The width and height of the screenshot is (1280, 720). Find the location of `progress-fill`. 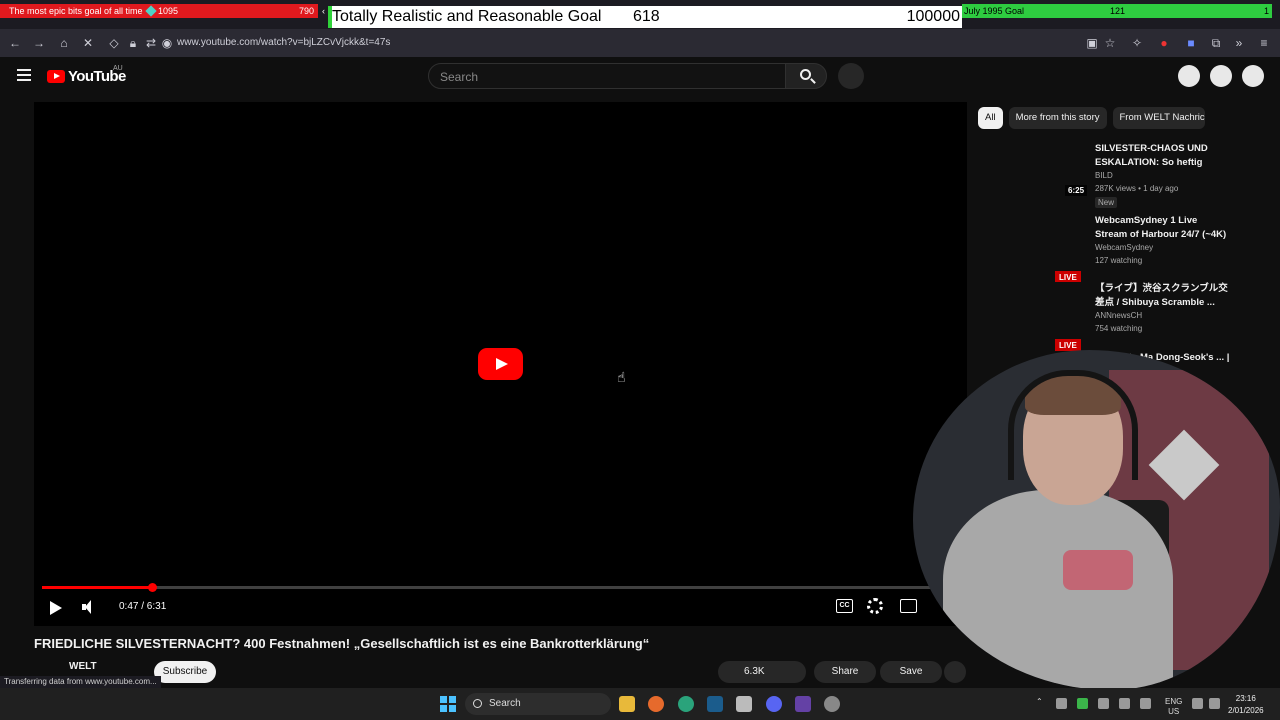

progress-fill is located at coordinates (97, 587).